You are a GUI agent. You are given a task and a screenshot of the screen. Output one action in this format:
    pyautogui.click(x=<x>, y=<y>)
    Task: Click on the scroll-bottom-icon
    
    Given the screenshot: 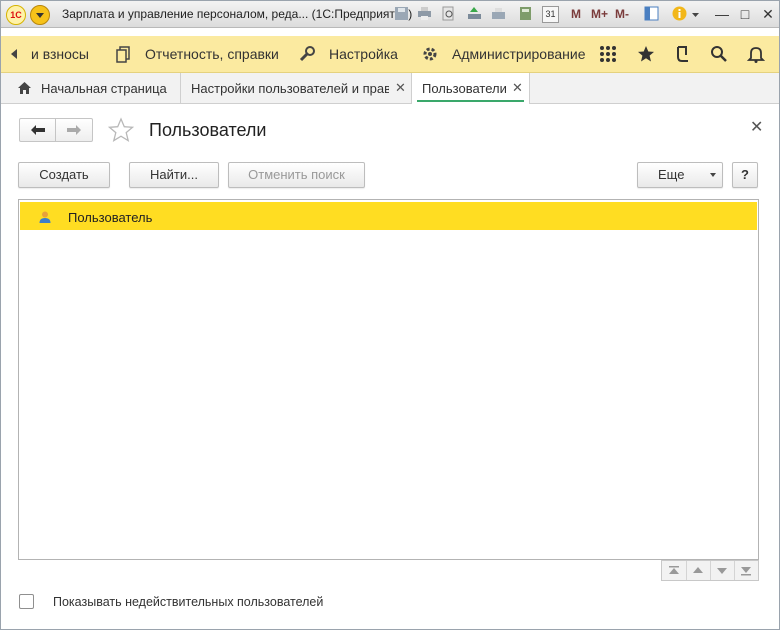 What is the action you would take?
    pyautogui.click(x=746, y=571)
    